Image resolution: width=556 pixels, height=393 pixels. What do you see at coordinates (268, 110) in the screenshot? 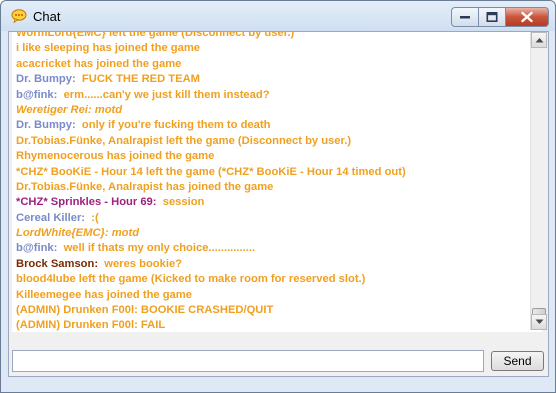
I see `chat-line: Weretiger Rei: motd` at bounding box center [268, 110].